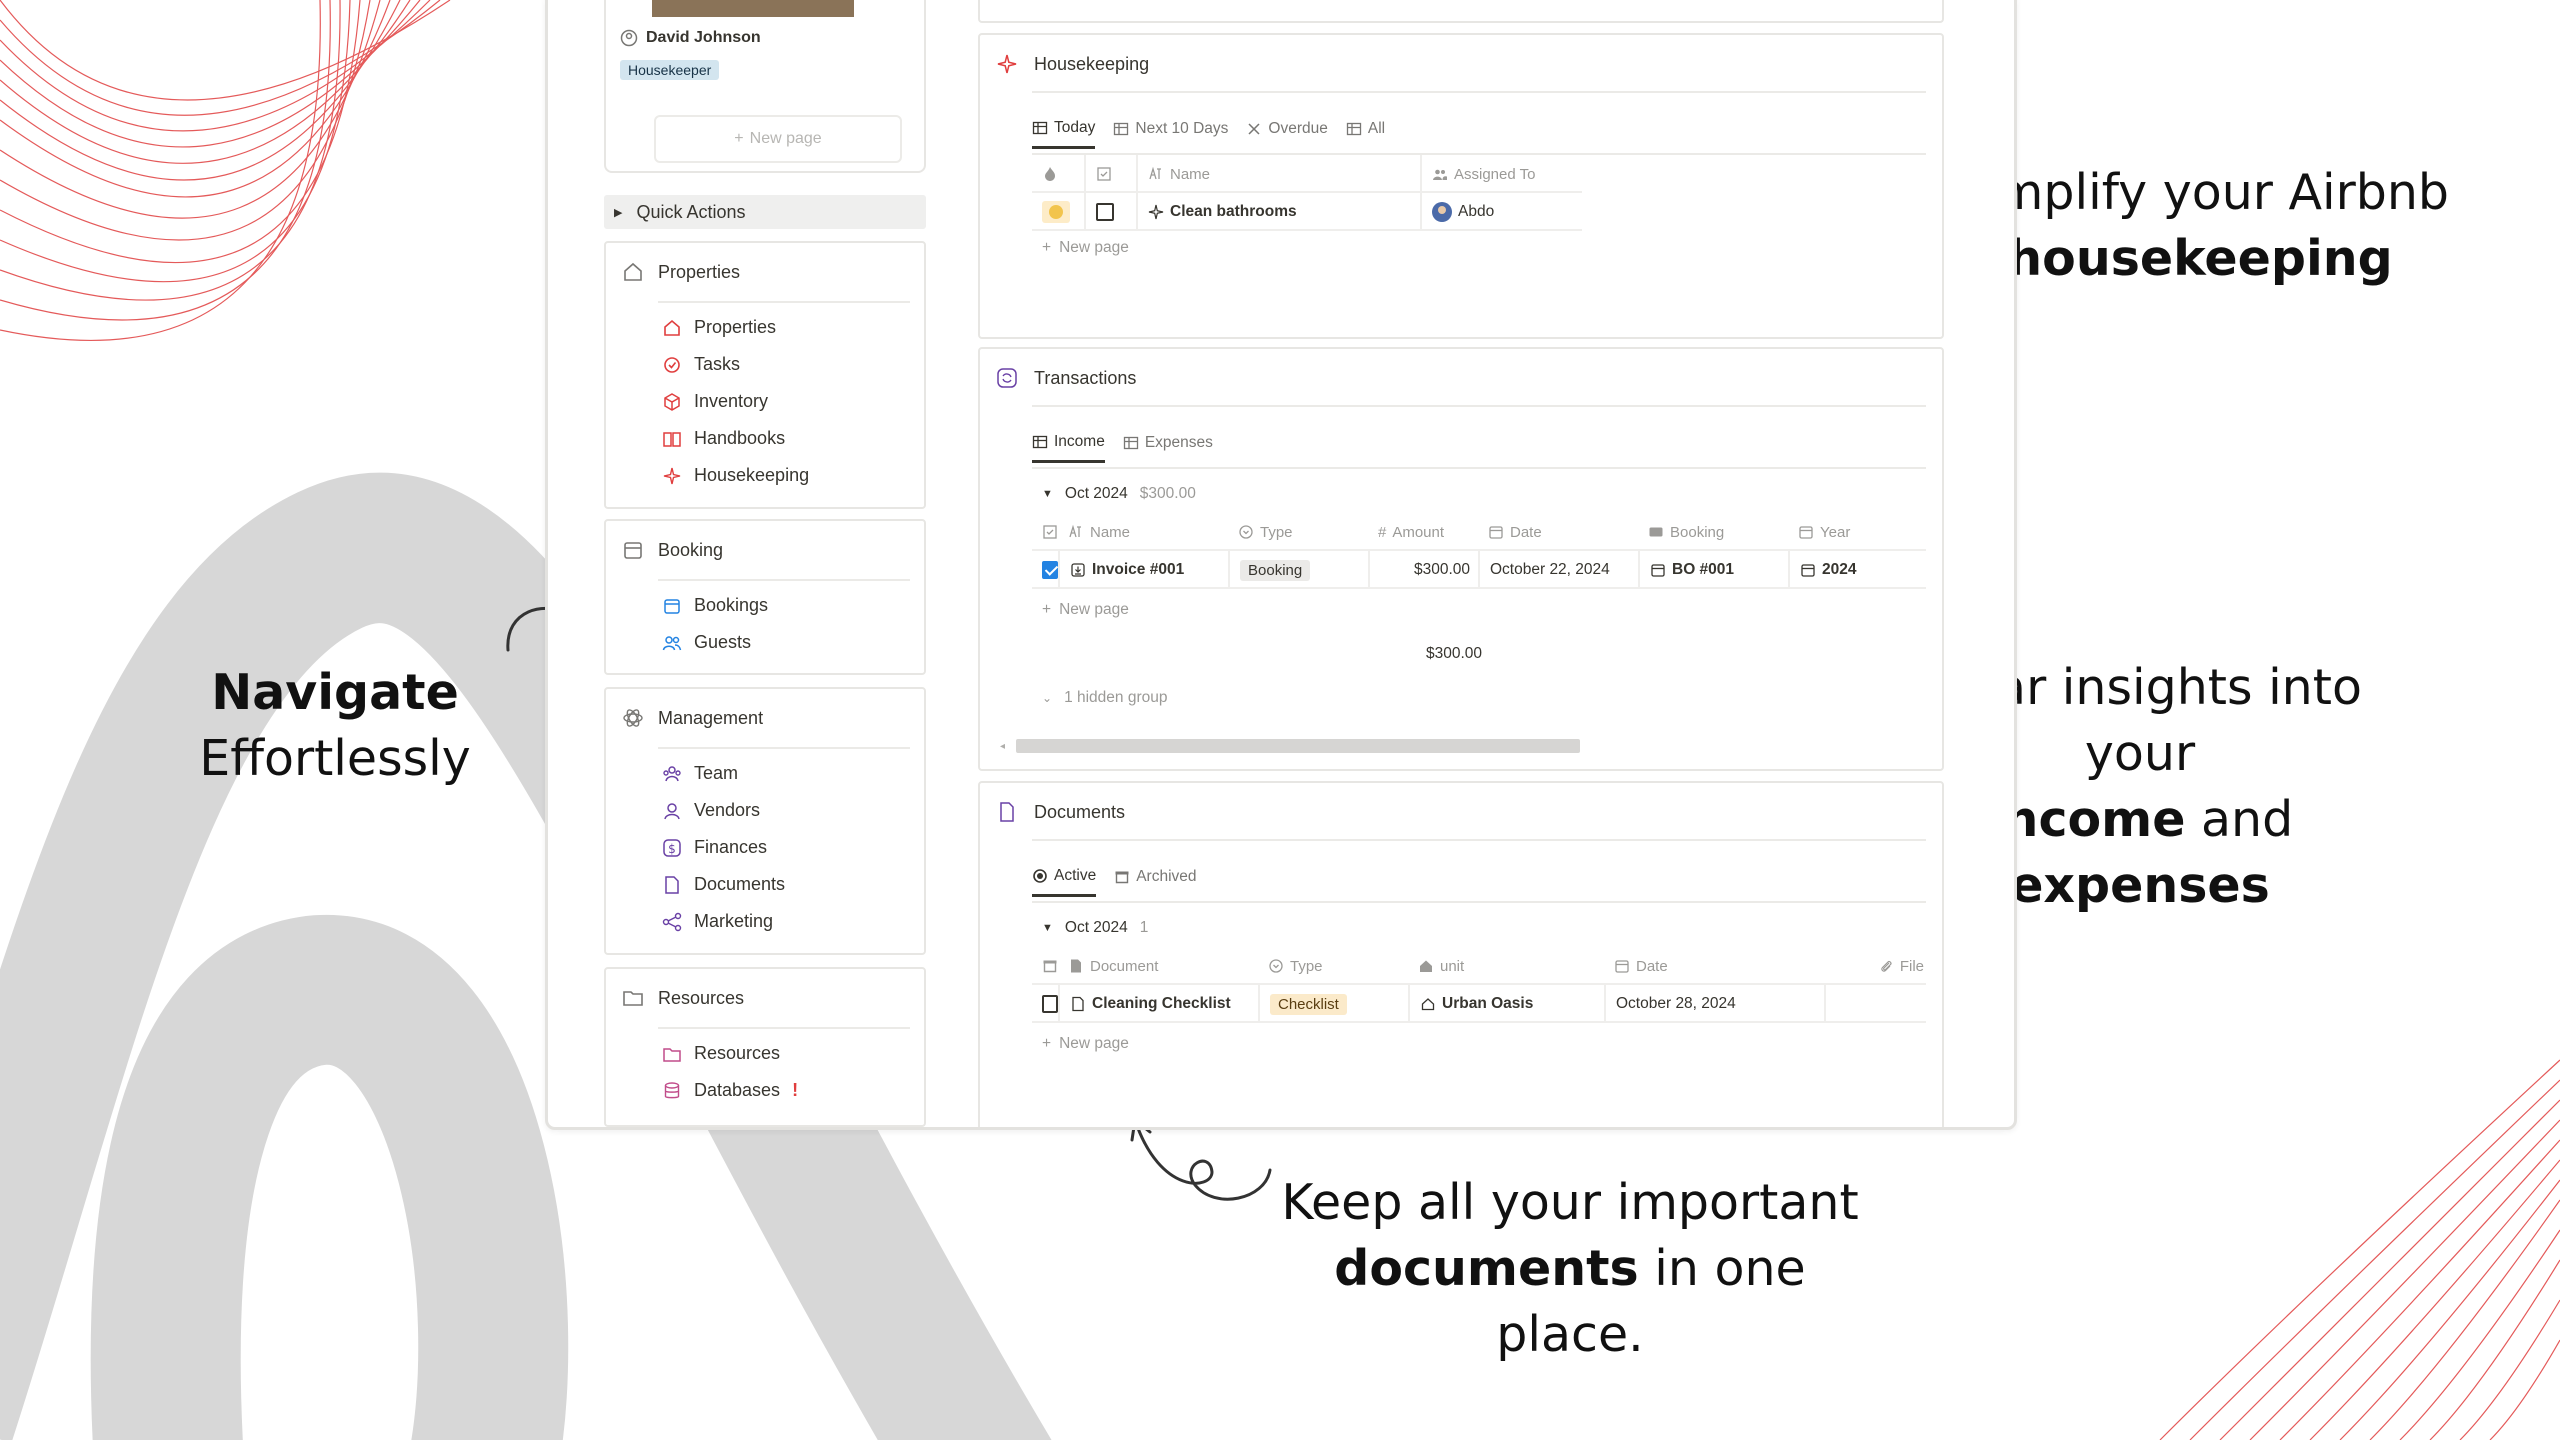 This screenshot has height=1440, width=2560. What do you see at coordinates (735, 401) in the screenshot?
I see `sidebar-item-inventory: Inventory` at bounding box center [735, 401].